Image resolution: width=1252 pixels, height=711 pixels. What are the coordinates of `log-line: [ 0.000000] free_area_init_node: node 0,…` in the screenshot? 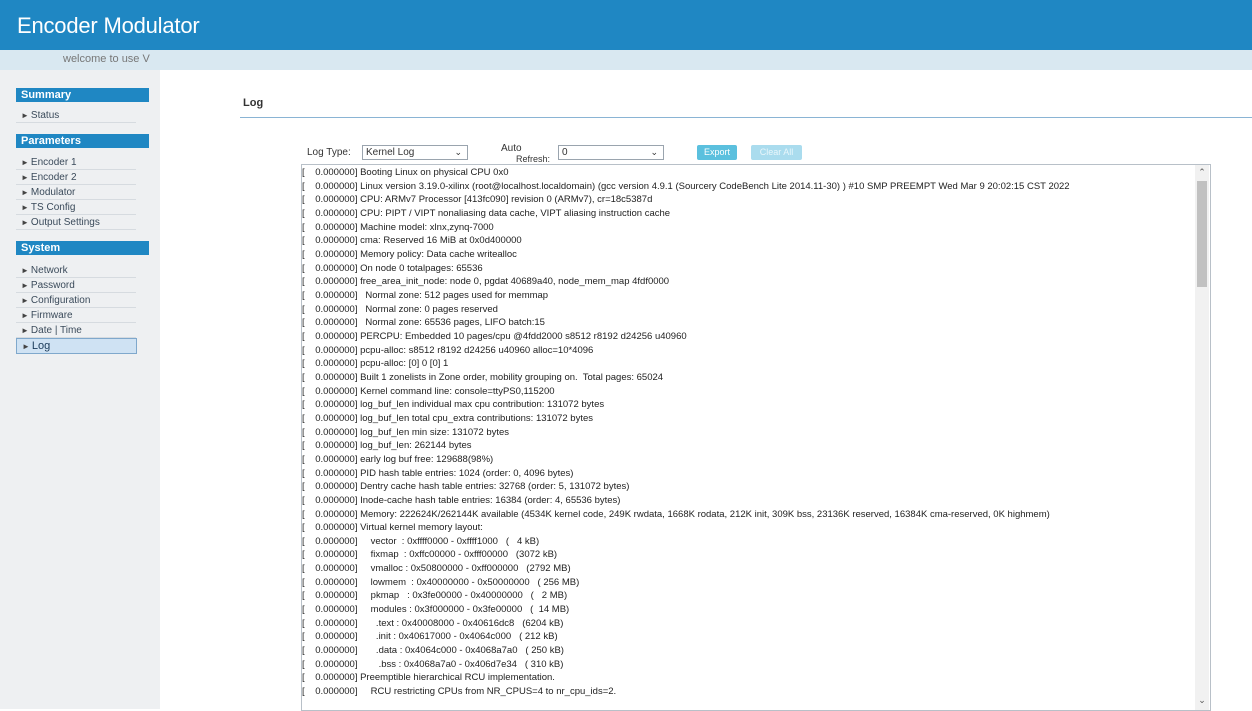 It's located at (486, 282).